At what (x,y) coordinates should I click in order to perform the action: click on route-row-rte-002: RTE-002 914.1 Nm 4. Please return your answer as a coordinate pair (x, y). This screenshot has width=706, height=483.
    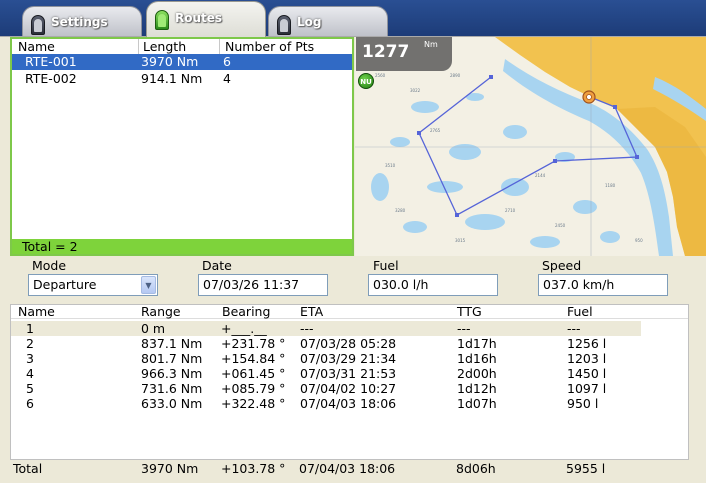
    Looking at the image, I should click on (182, 79).